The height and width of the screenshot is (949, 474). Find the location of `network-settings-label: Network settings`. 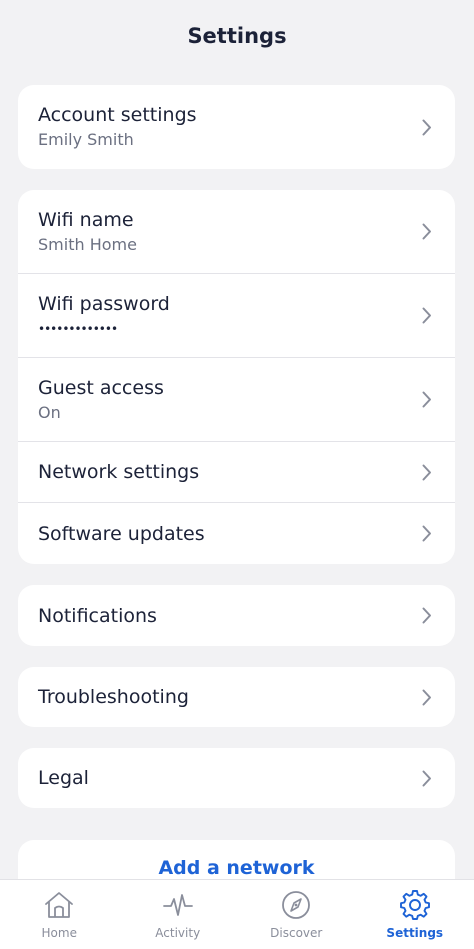

network-settings-label: Network settings is located at coordinates (119, 472).